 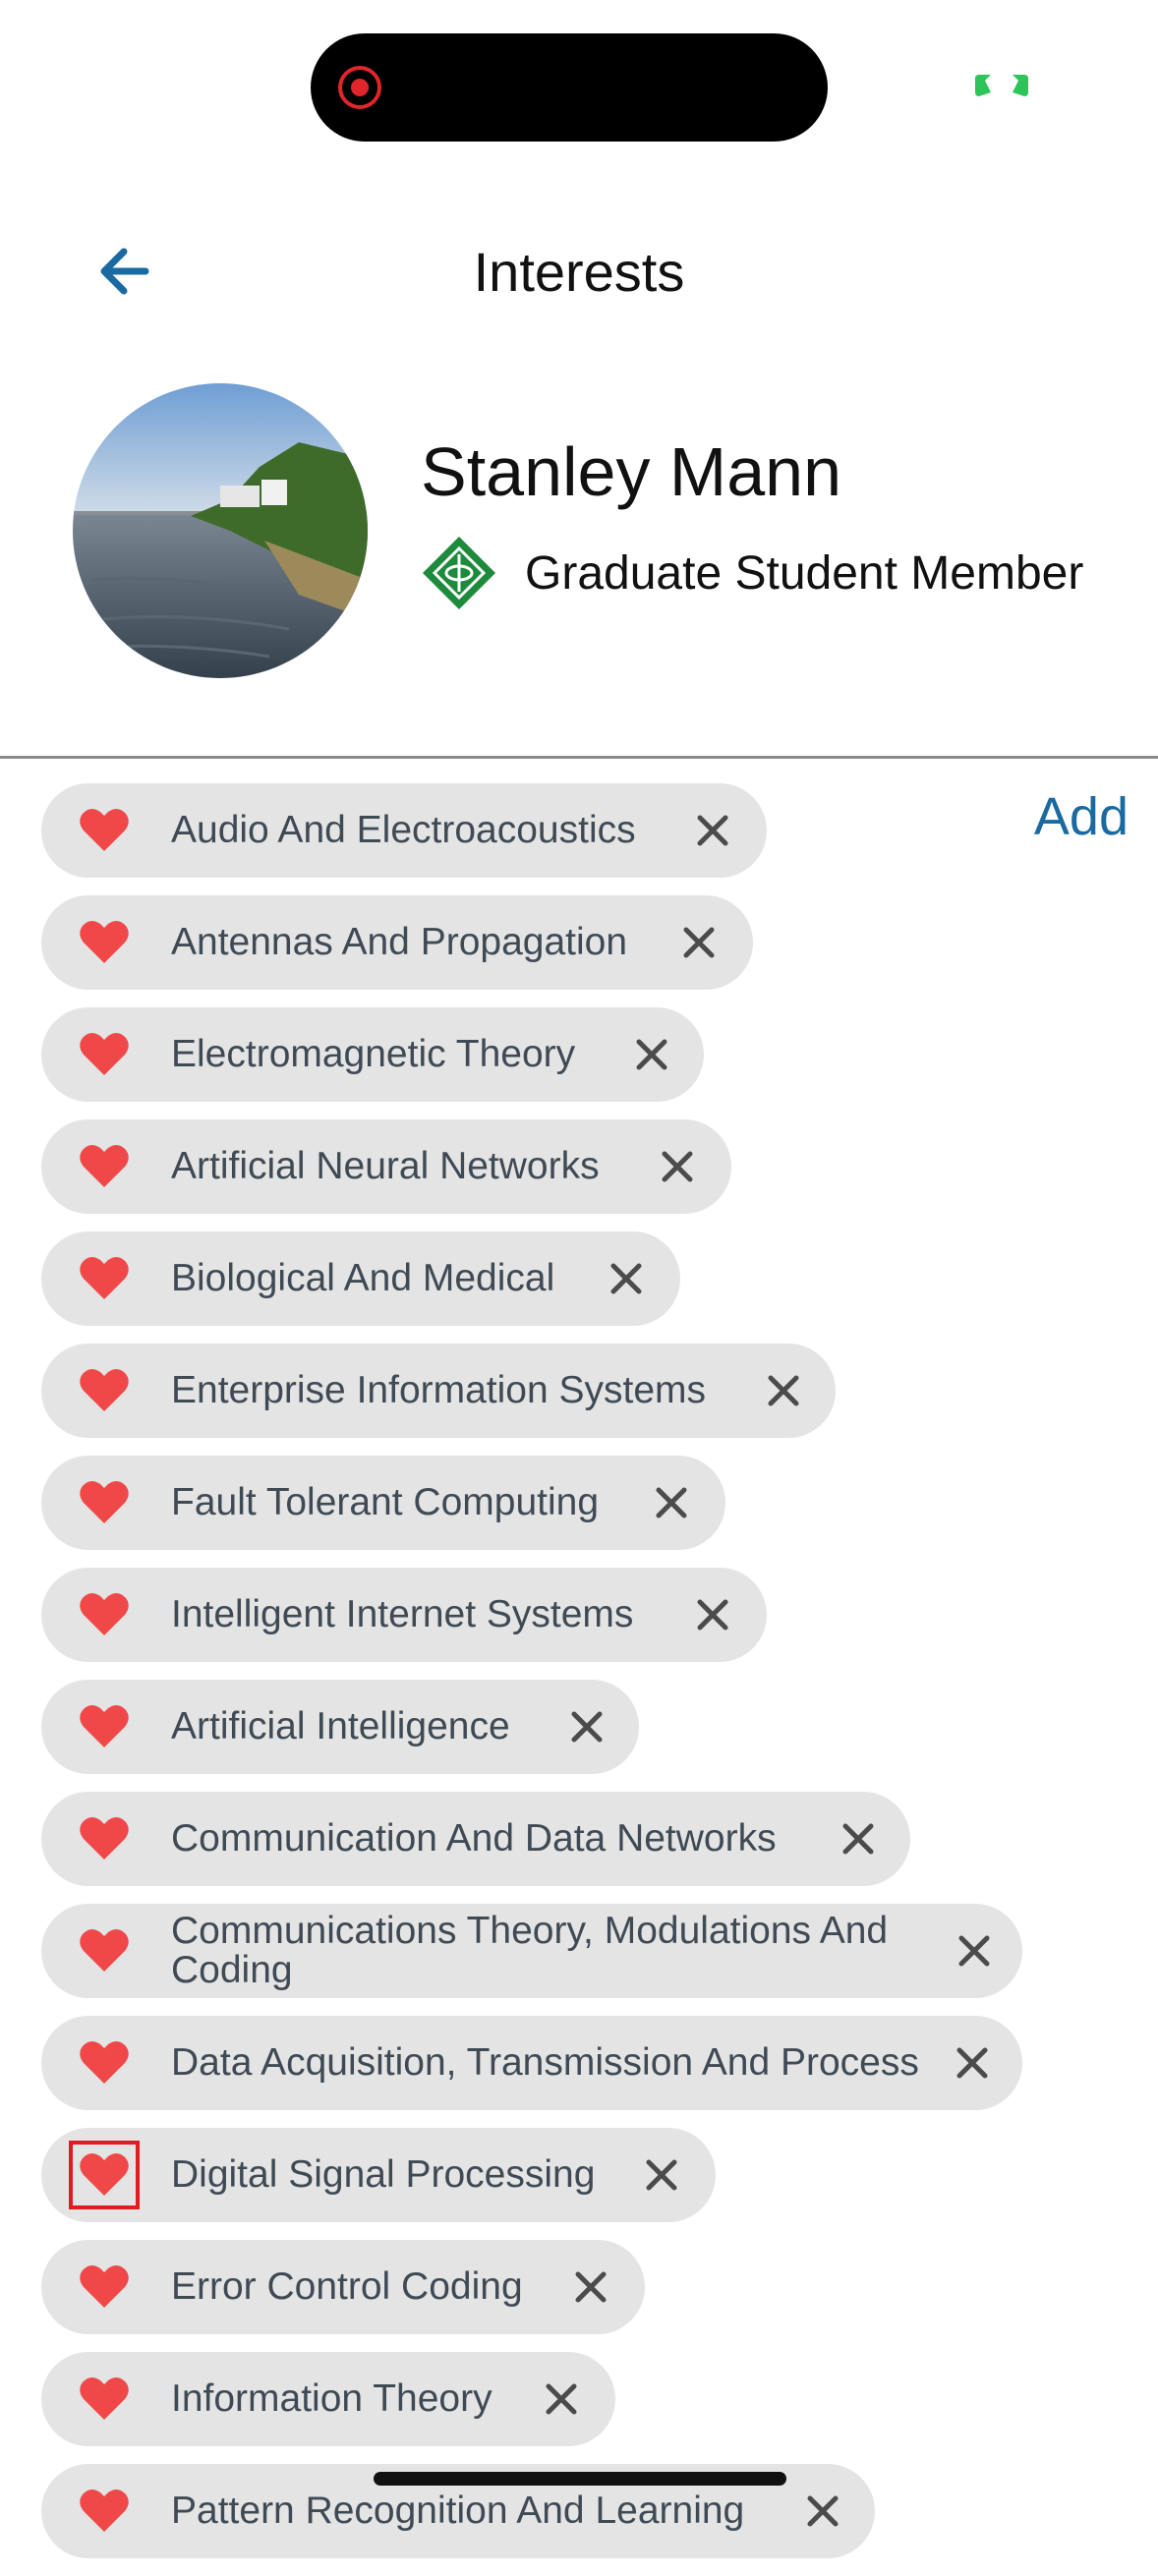 I want to click on interest-chip: Artificial Neural Networks, so click(x=386, y=1167).